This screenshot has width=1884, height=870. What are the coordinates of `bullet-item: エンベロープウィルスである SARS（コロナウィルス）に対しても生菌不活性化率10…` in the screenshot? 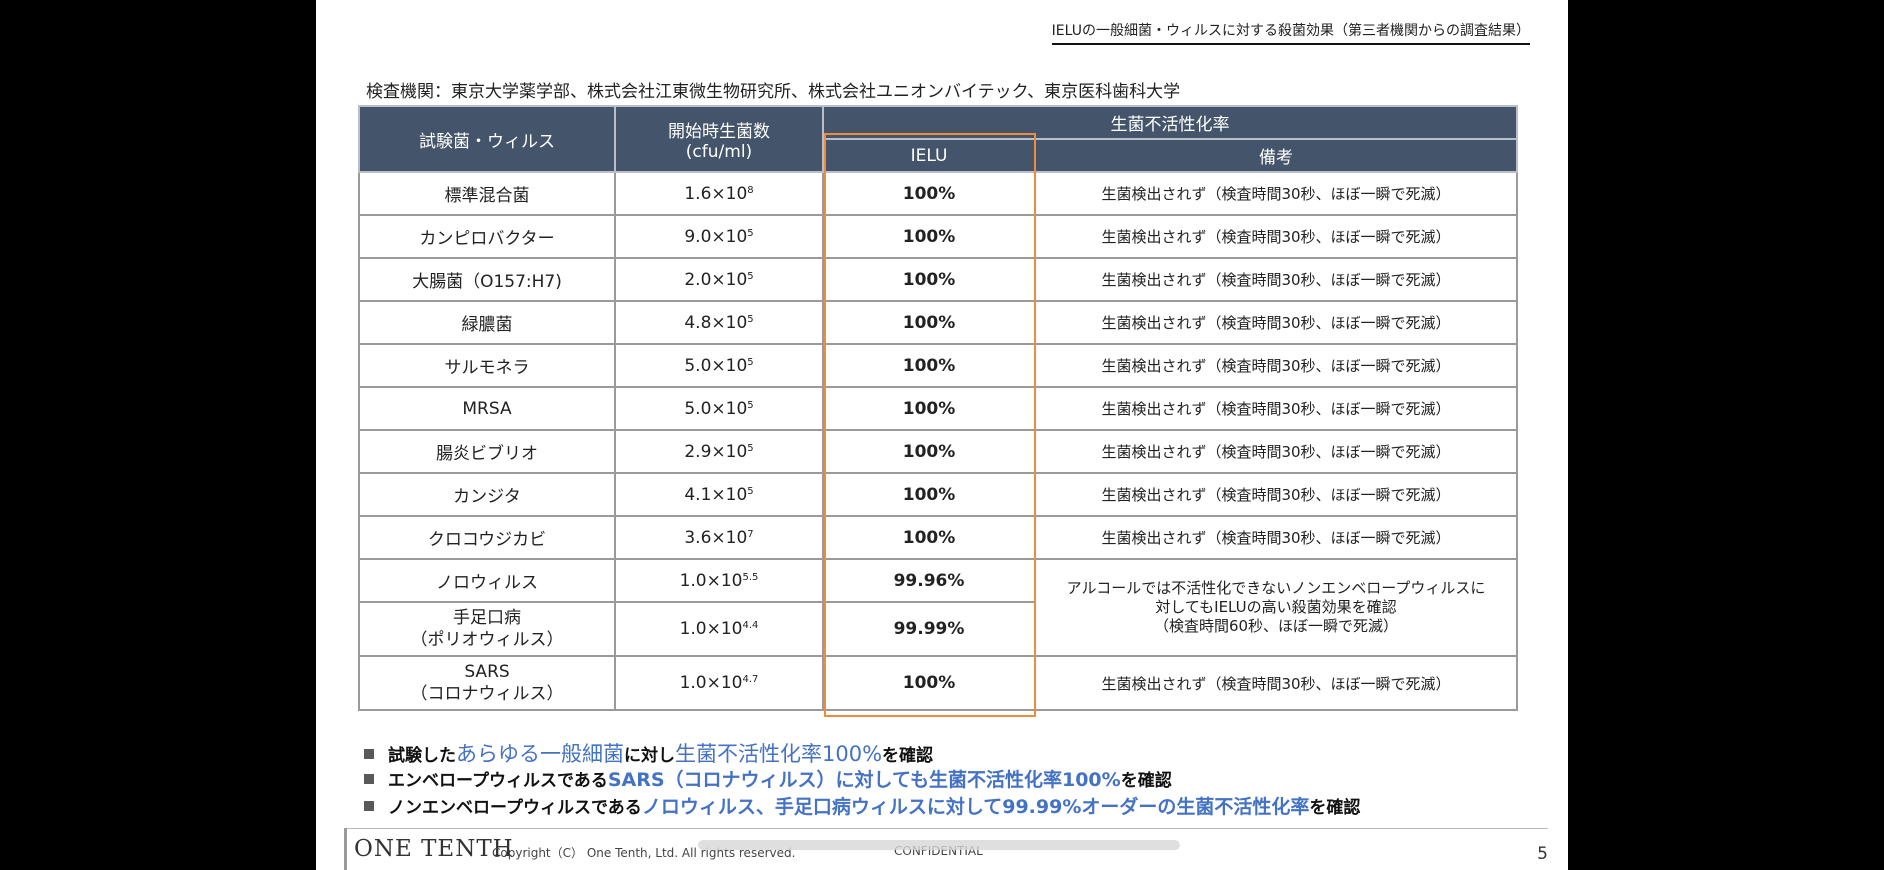 It's located at (862, 778).